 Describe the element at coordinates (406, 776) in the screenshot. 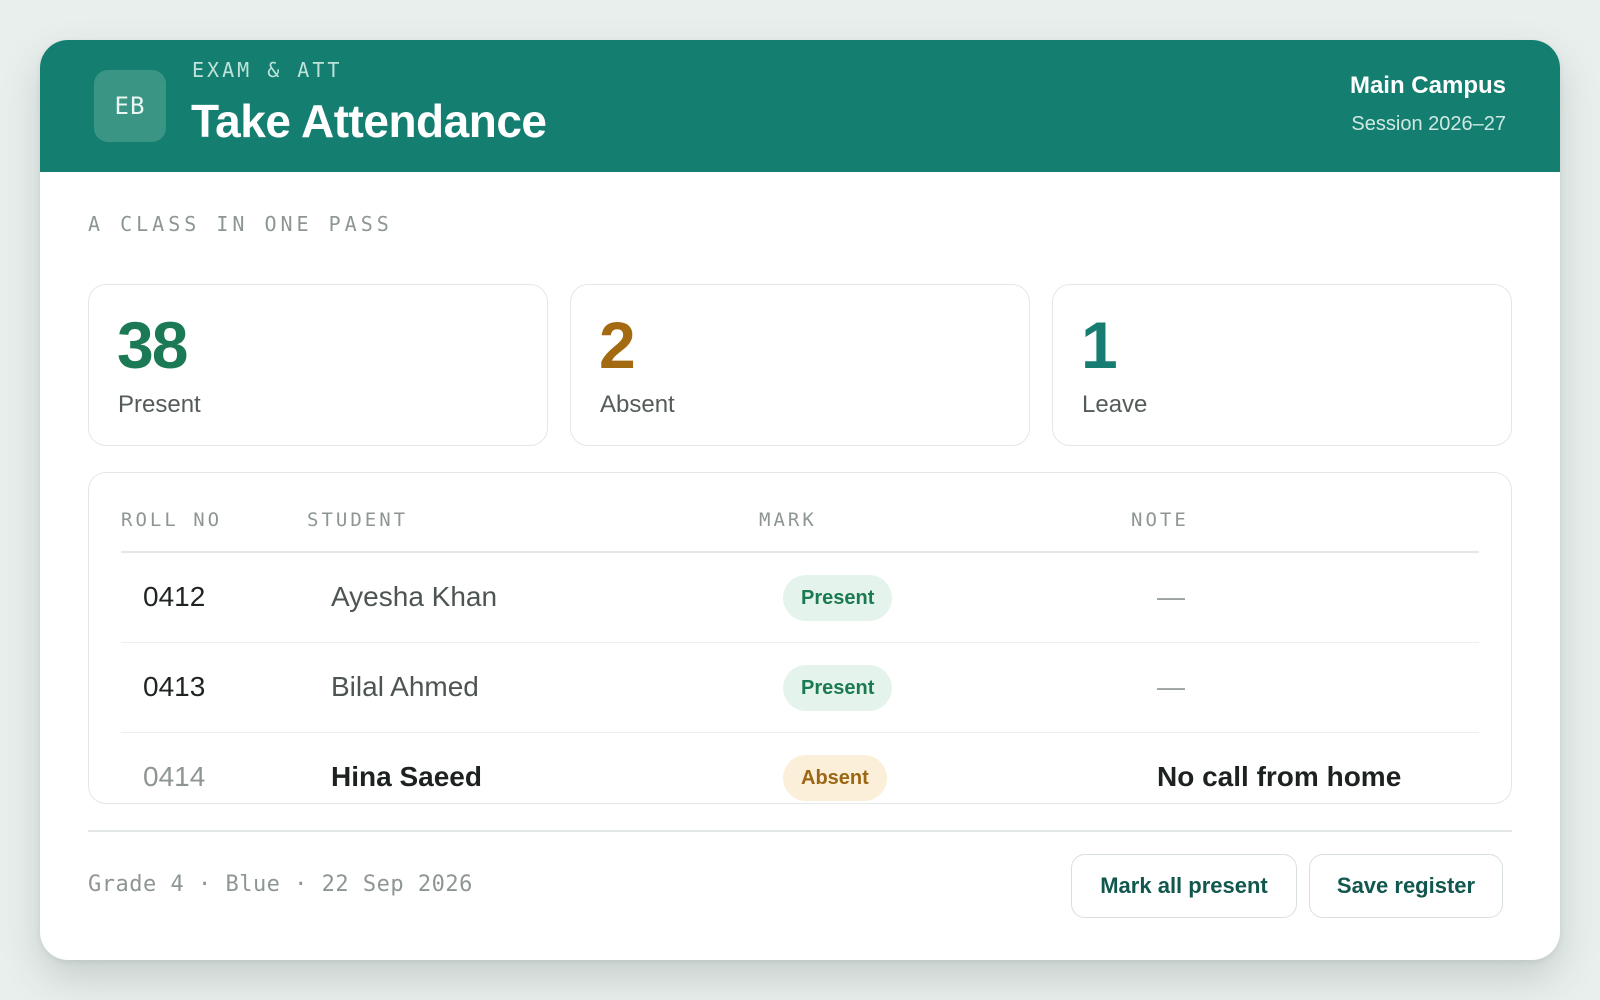

I see `student-name: Hina Saeed` at that location.